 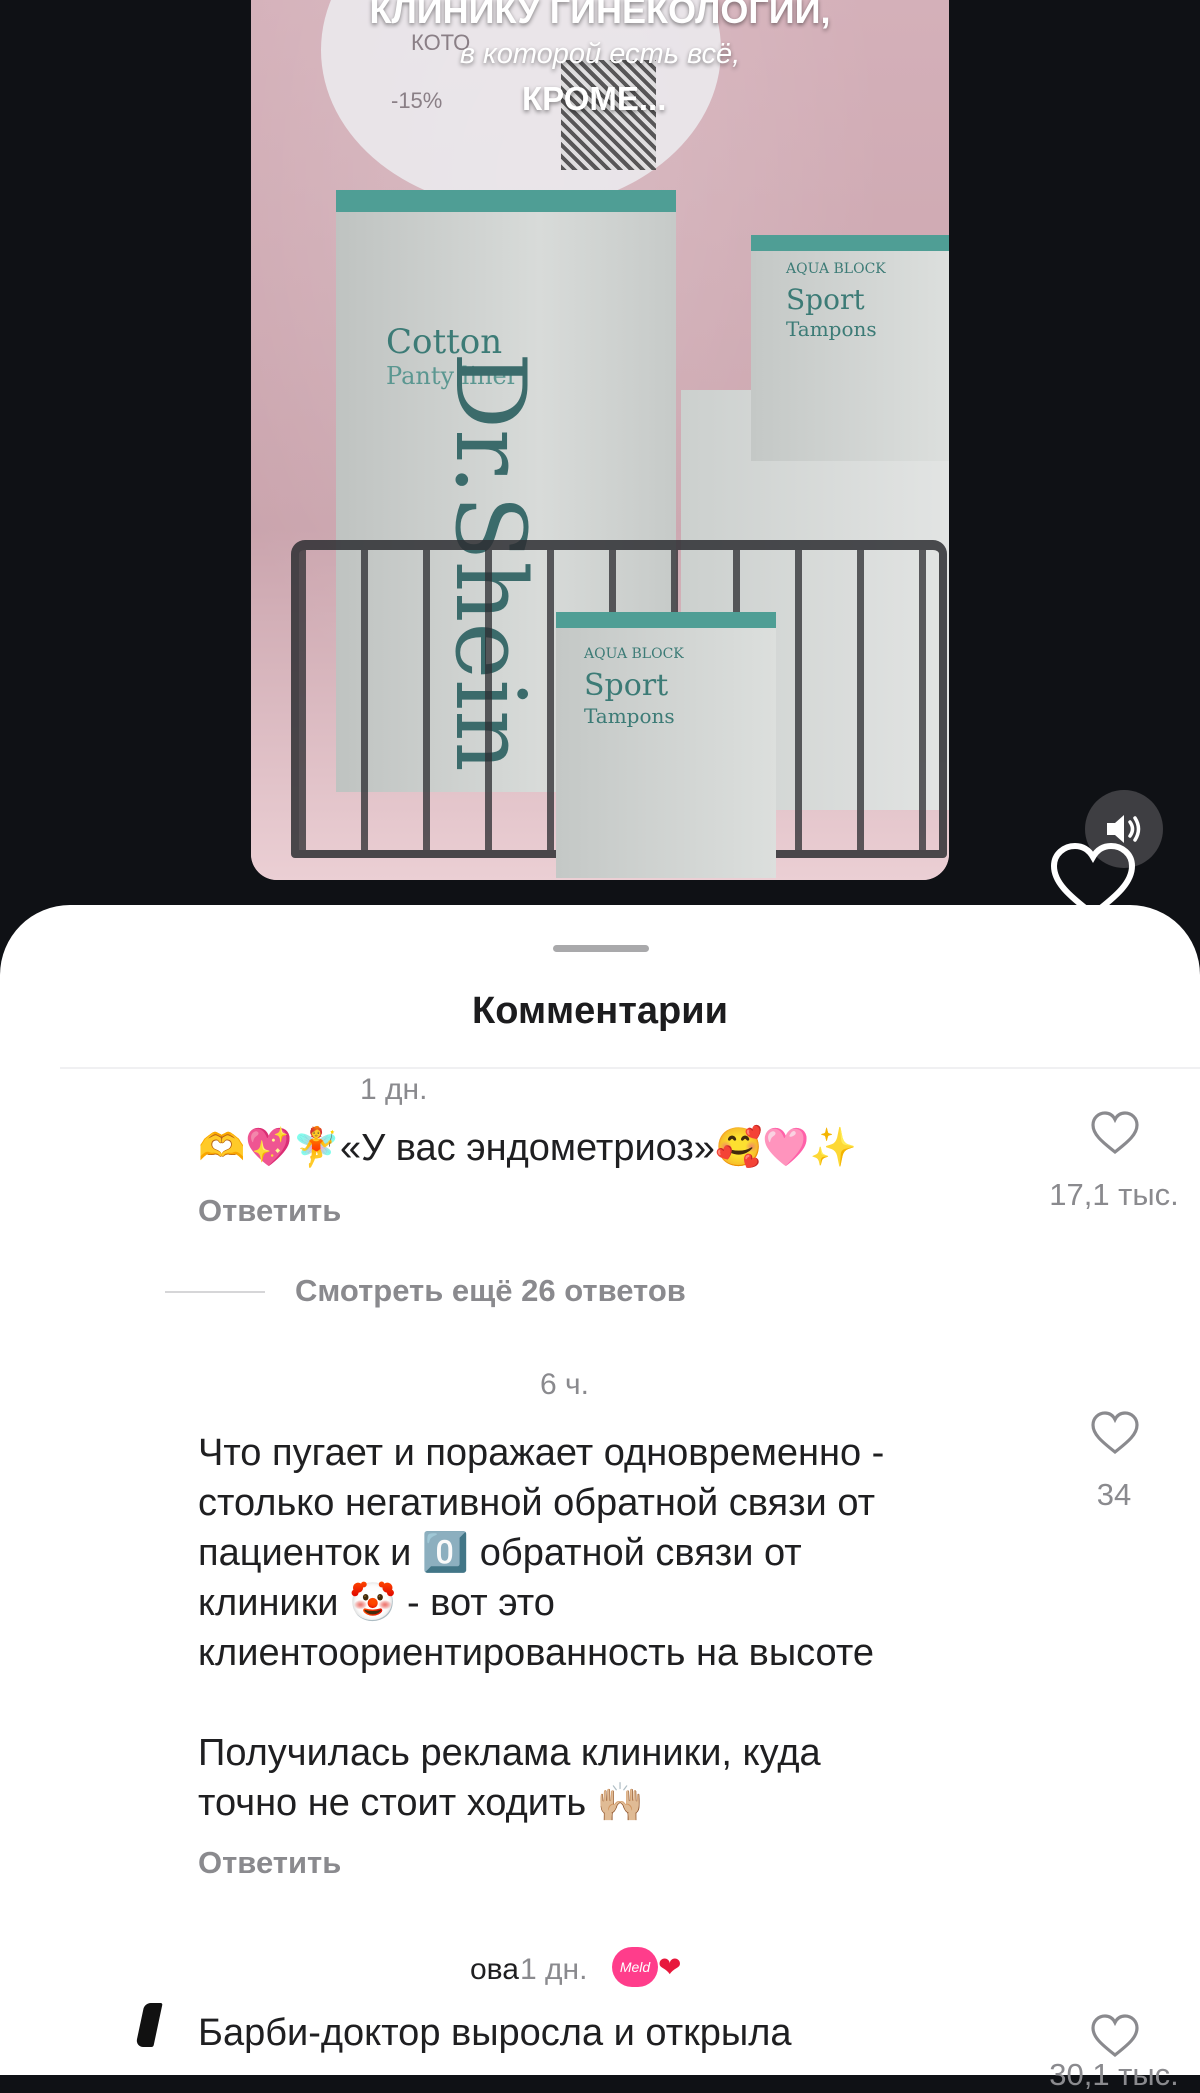 I want to click on comment-time: 6 ч., so click(x=564, y=1384).